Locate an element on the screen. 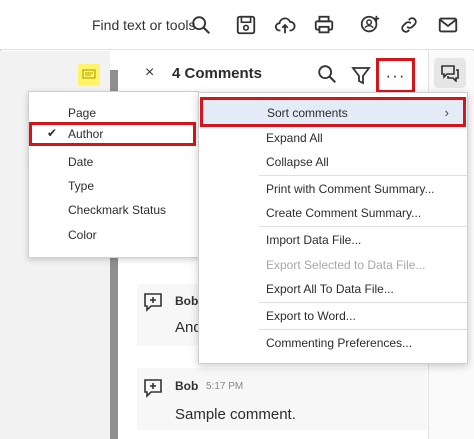 This screenshot has width=474, height=439. checkmark-icon: ✔ is located at coordinates (52, 133).